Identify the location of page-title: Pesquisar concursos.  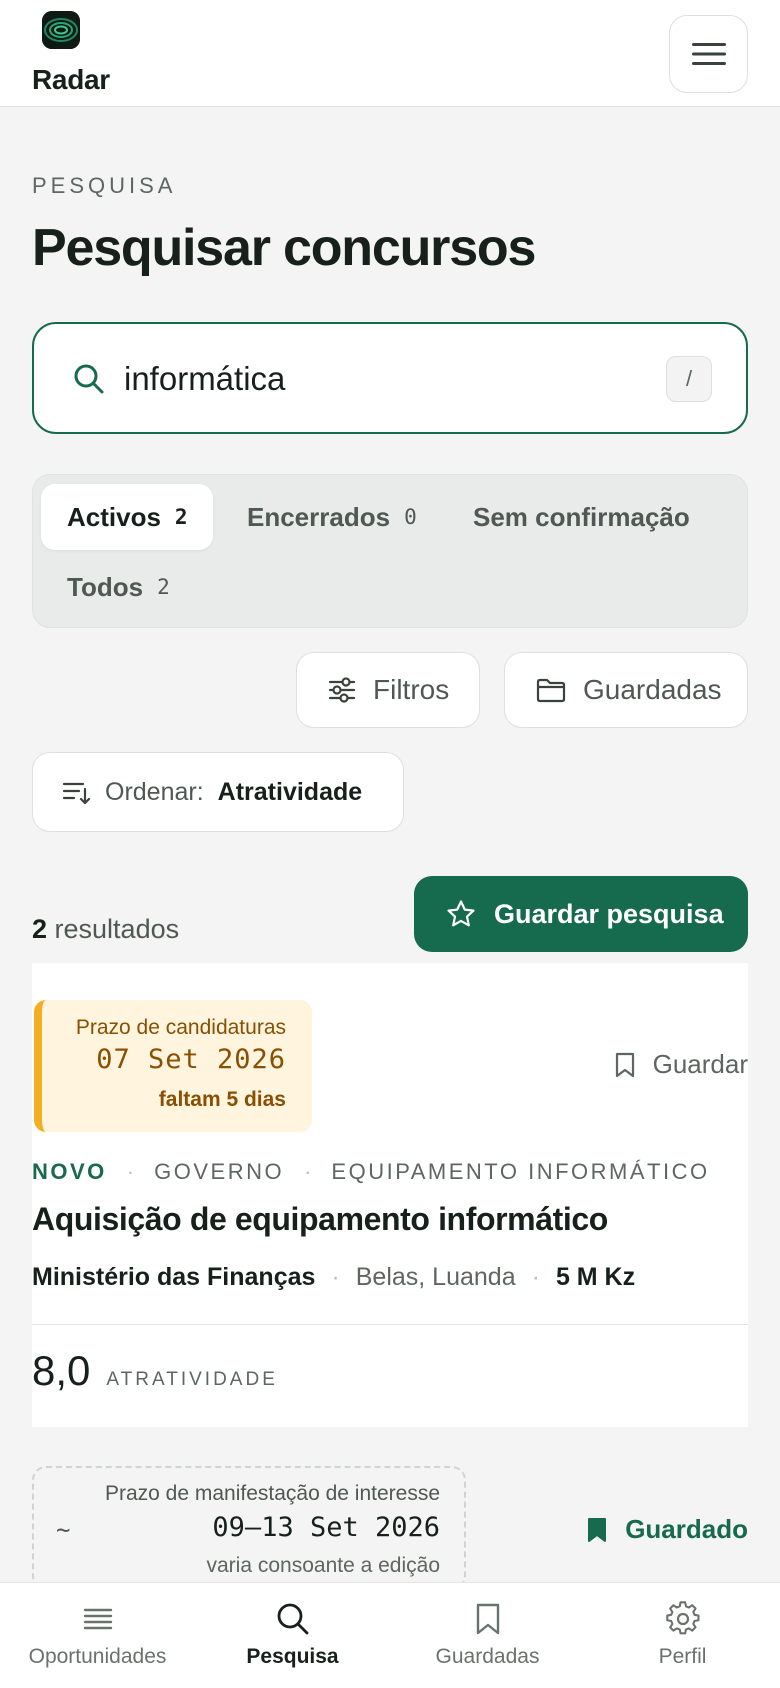
(284, 248).